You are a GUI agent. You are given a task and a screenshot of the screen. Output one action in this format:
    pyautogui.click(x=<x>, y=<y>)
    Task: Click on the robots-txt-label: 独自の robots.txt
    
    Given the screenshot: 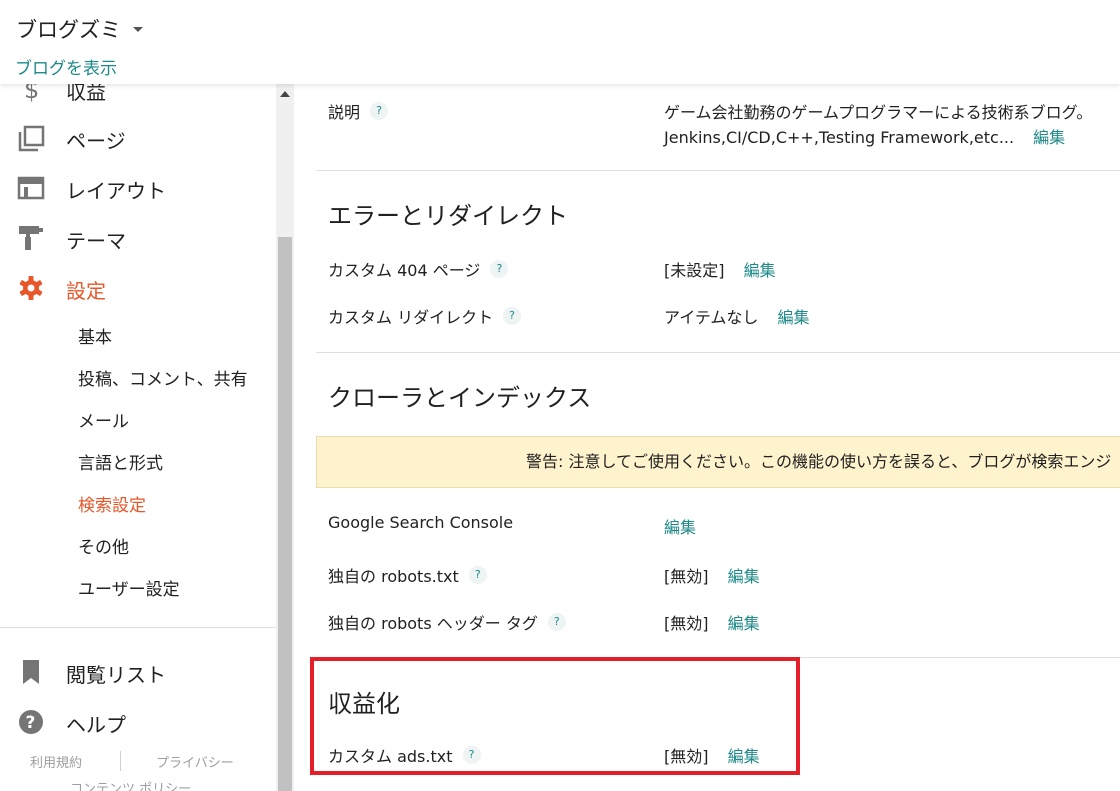 What is the action you would take?
    pyautogui.click(x=393, y=576)
    